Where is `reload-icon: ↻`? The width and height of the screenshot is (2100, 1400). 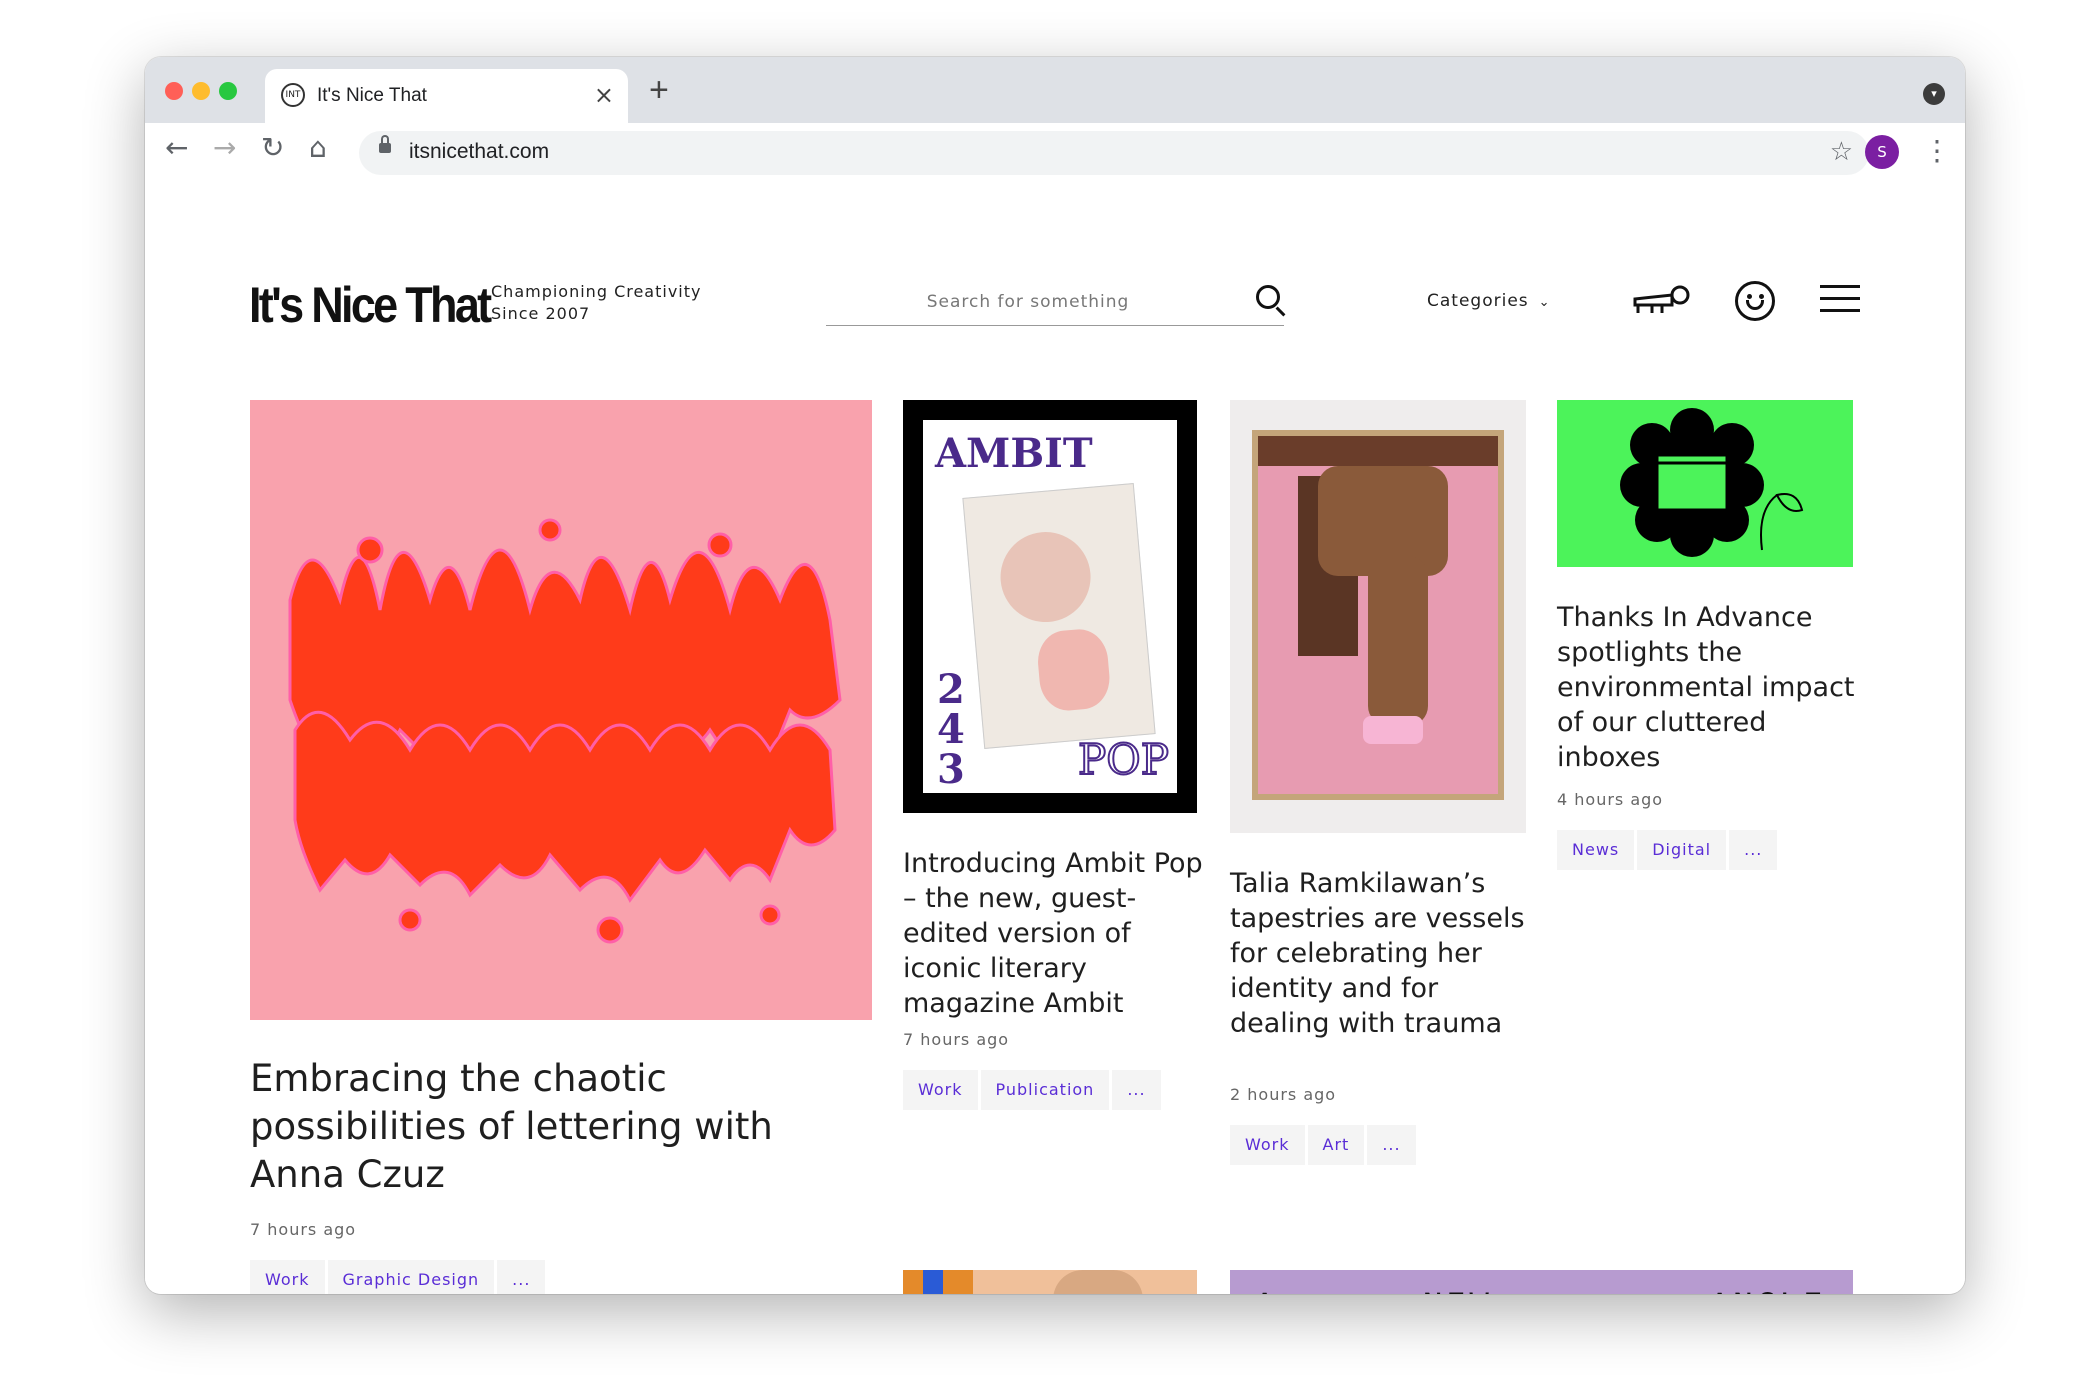
reload-icon: ↻ is located at coordinates (272, 148).